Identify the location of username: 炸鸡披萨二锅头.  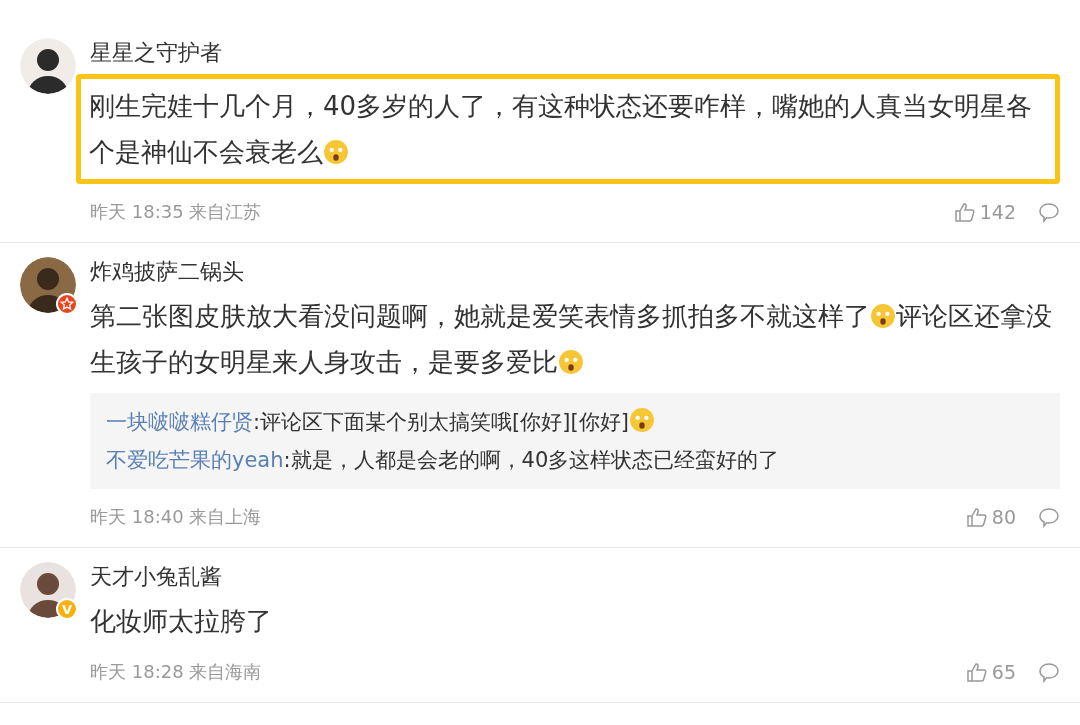
(575, 272).